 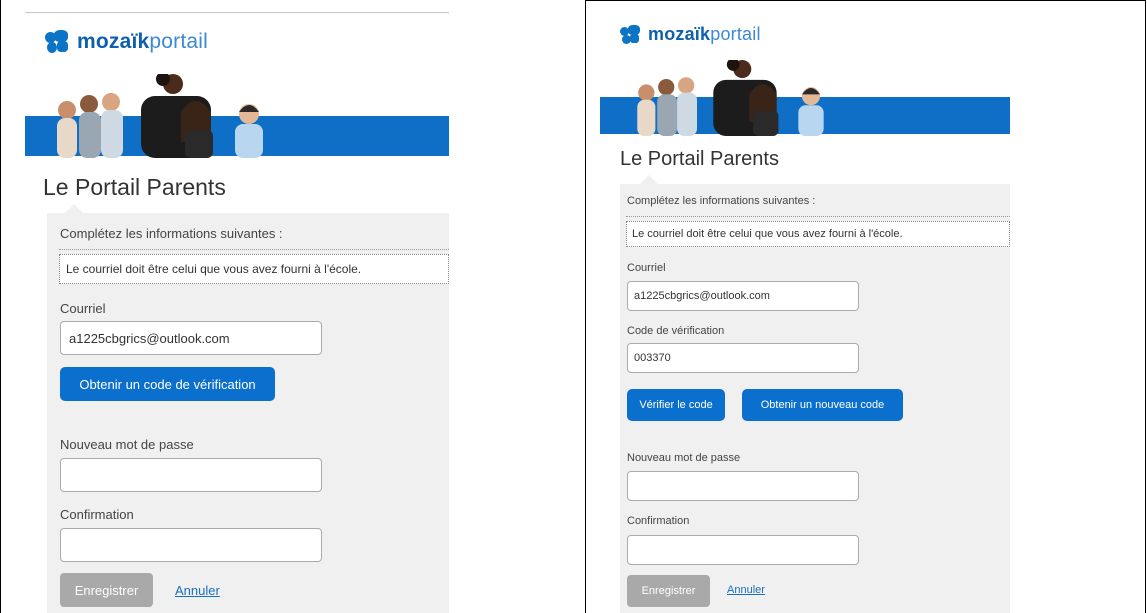 What do you see at coordinates (676, 405) in the screenshot?
I see `verify-code-button: Vérifier le code` at bounding box center [676, 405].